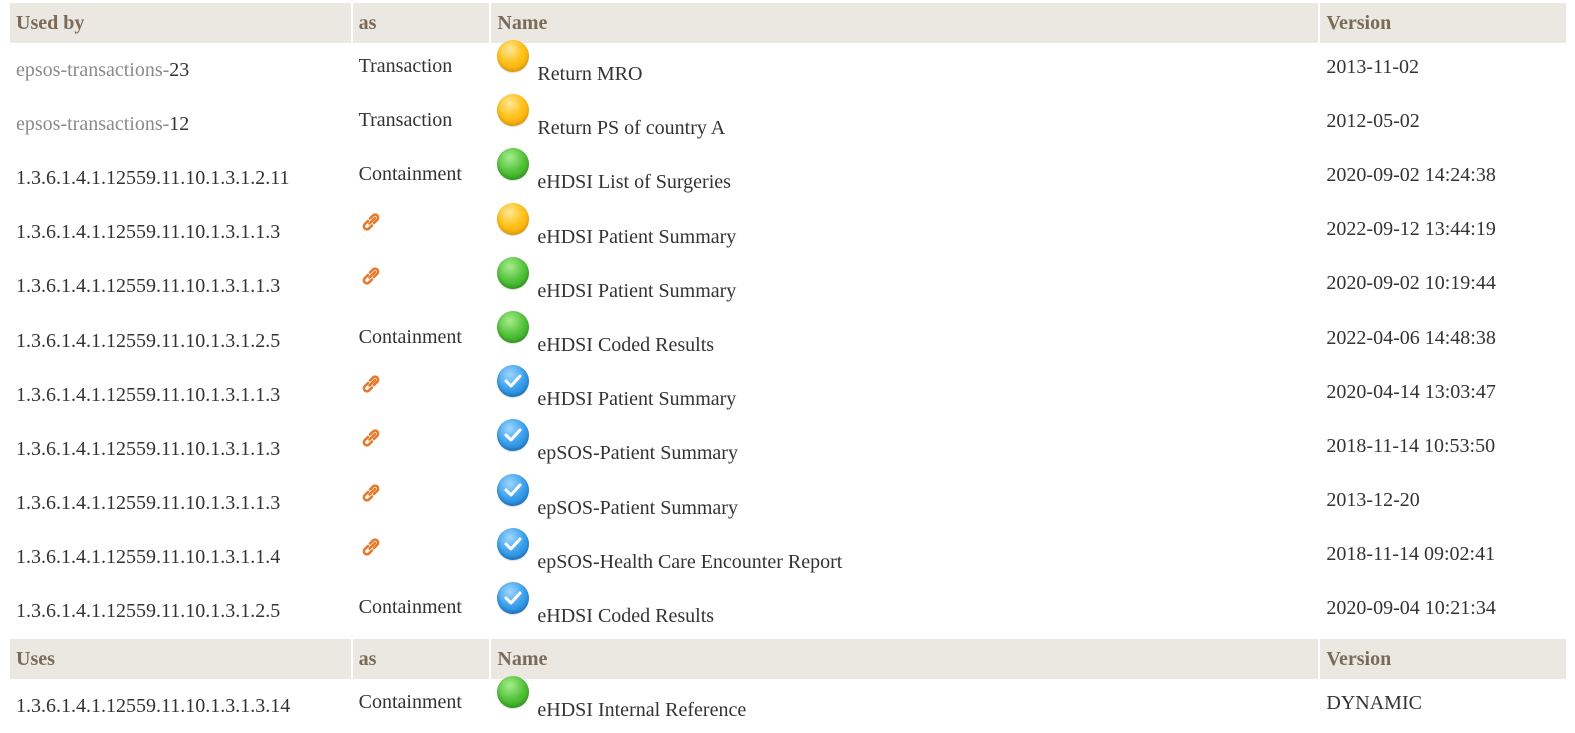 The height and width of the screenshot is (733, 1575). I want to click on version-label: DYNAMIC, so click(1374, 702).